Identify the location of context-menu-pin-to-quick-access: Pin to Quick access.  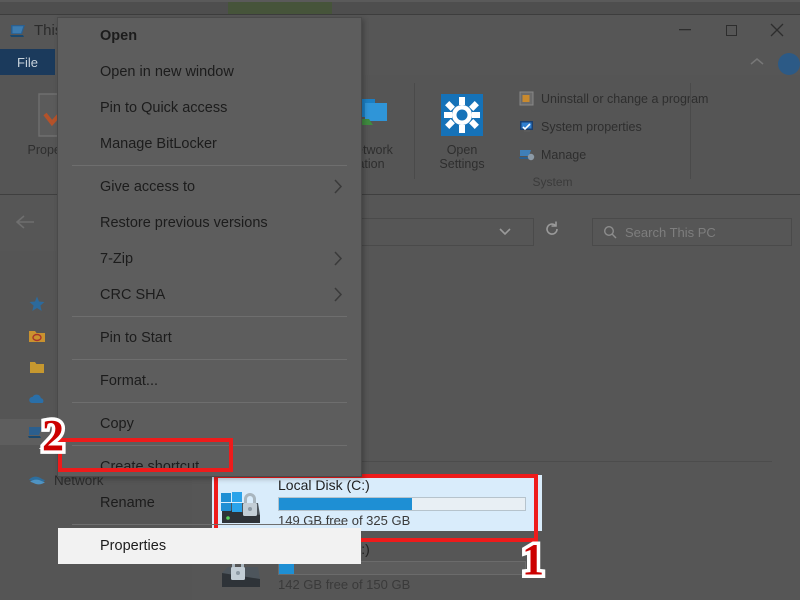
(209, 108).